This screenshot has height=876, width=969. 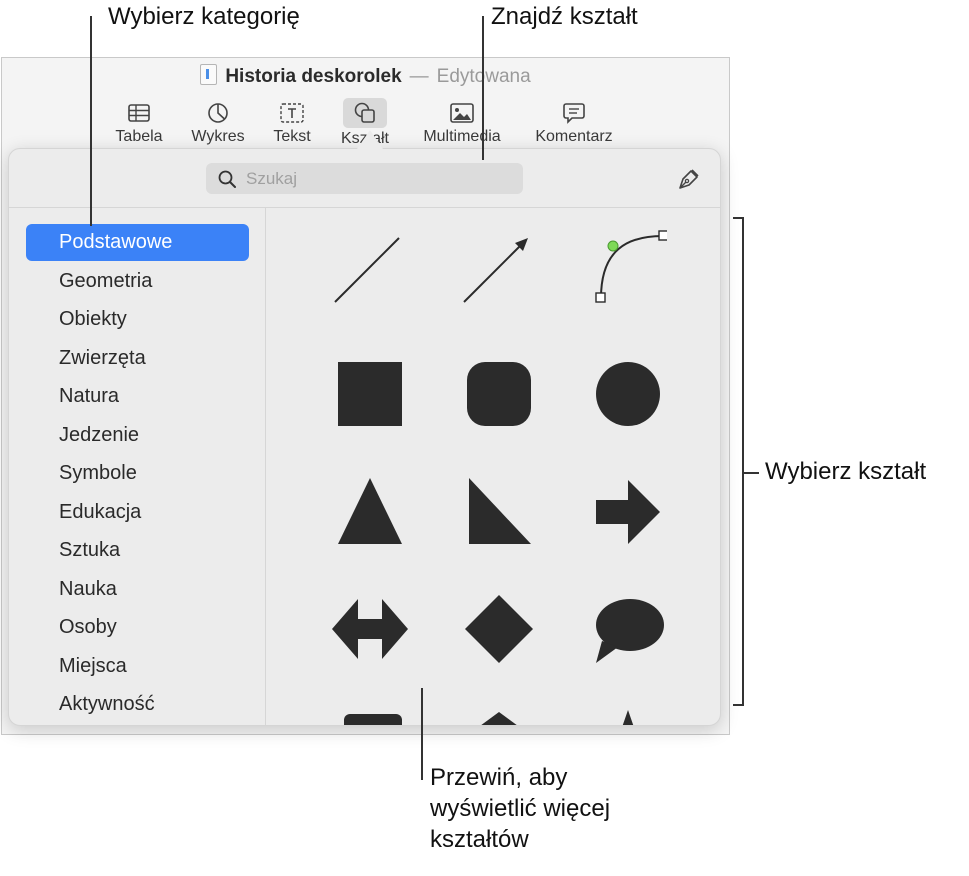 What do you see at coordinates (137, 627) in the screenshot?
I see `category-item: Osoby` at bounding box center [137, 627].